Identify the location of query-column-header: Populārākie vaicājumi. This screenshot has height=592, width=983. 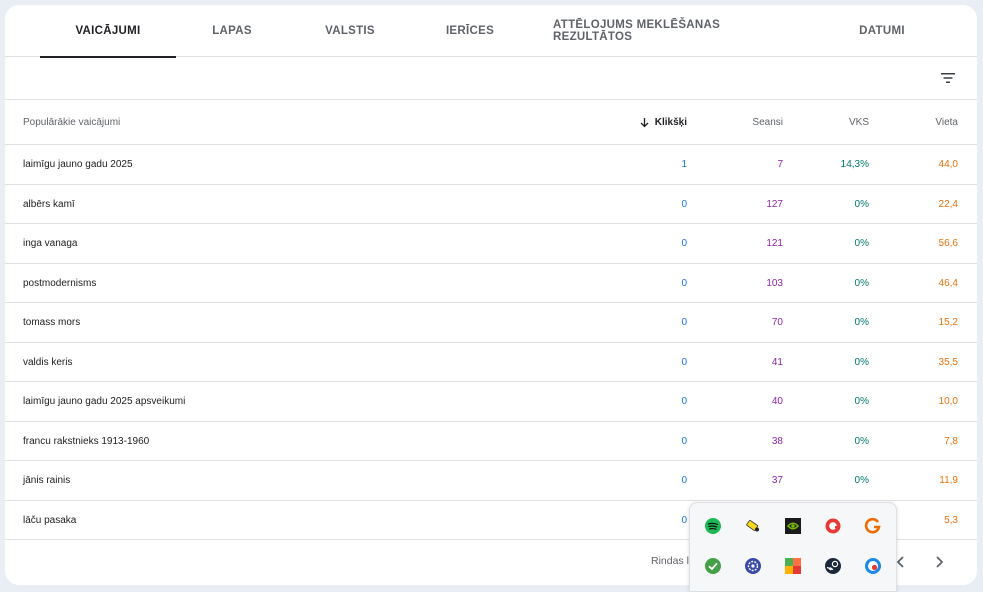
(72, 122).